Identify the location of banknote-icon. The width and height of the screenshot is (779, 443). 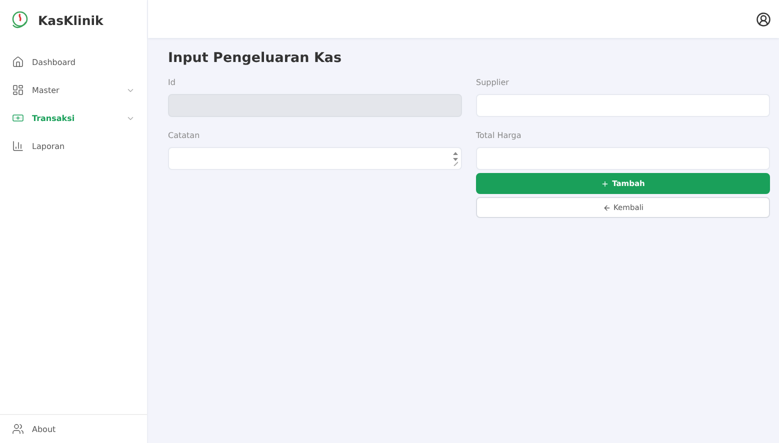
(18, 118).